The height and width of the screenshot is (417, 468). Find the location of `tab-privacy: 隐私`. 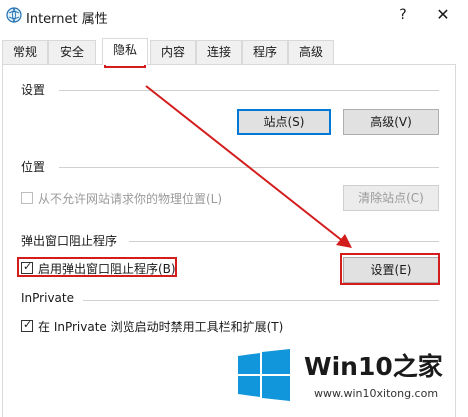

tab-privacy: 隐私 is located at coordinates (125, 51).